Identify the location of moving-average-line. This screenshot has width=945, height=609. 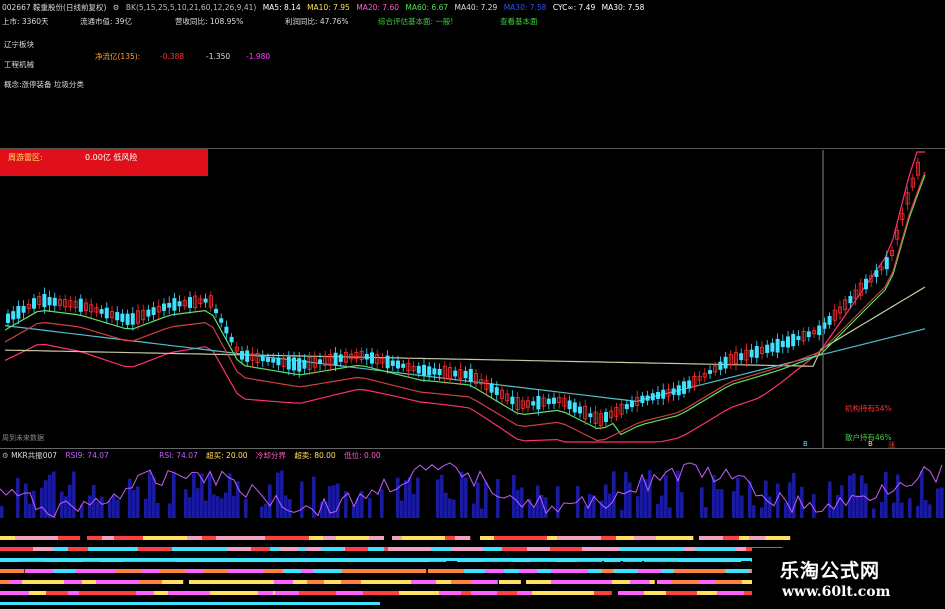
(465, 326).